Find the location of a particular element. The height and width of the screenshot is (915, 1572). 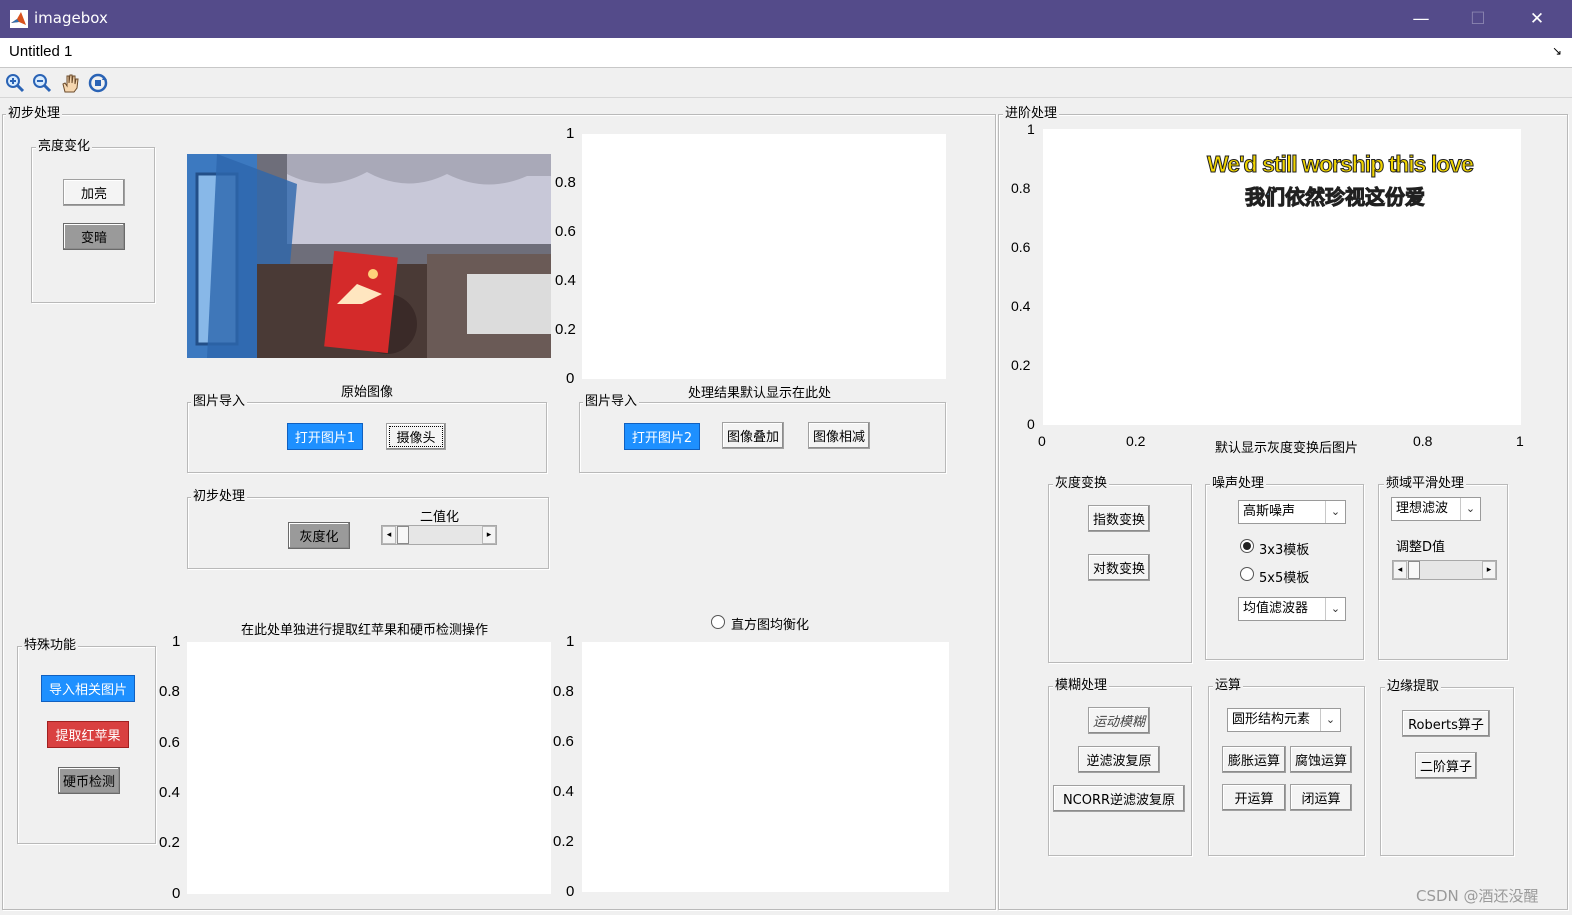

histogram-axes-ytick: 0.2 is located at coordinates (563, 841).